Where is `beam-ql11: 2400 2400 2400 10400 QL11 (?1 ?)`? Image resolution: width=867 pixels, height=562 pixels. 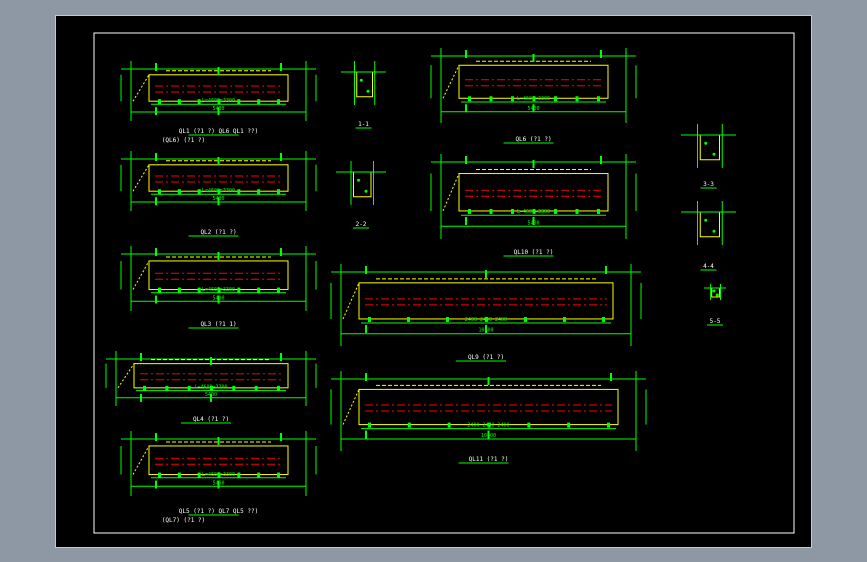 beam-ql11: 2400 2400 2400 10400 QL11 (?1 ?) is located at coordinates (488, 417).